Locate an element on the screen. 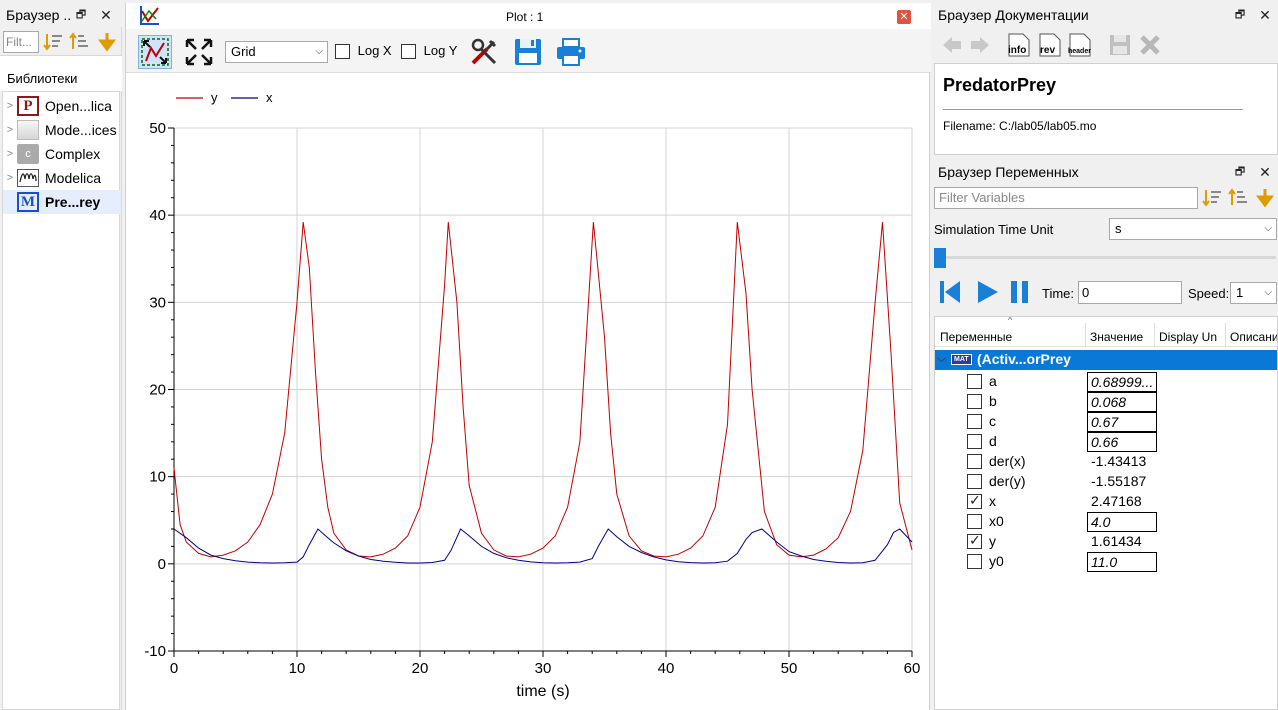 Image resolution: width=1278 pixels, height=710 pixels. variable-row: x0 4.0 is located at coordinates (1106, 522).